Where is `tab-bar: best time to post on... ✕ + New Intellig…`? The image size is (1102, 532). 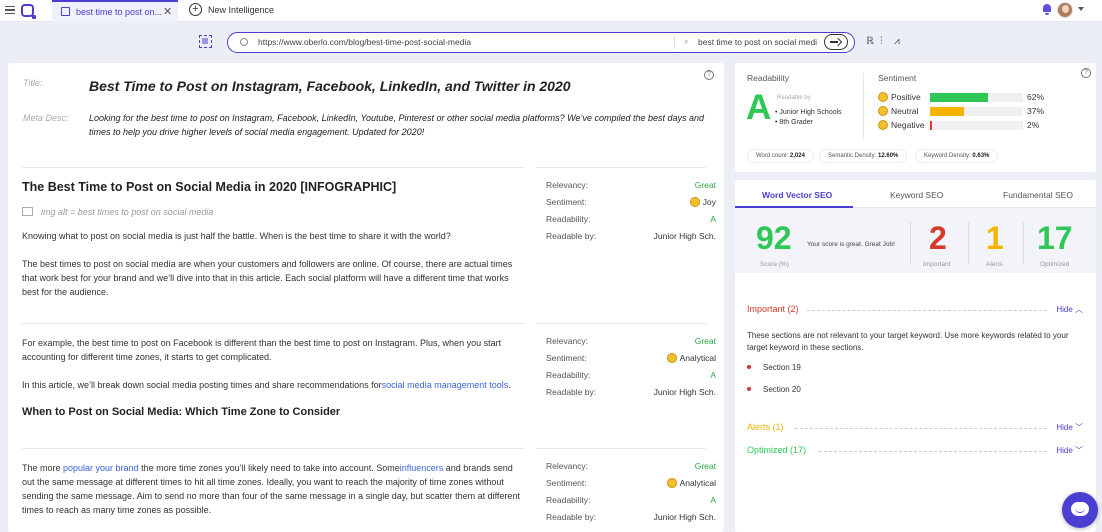 tab-bar: best time to post on... ✕ + New Intellig… is located at coordinates (551, 11).